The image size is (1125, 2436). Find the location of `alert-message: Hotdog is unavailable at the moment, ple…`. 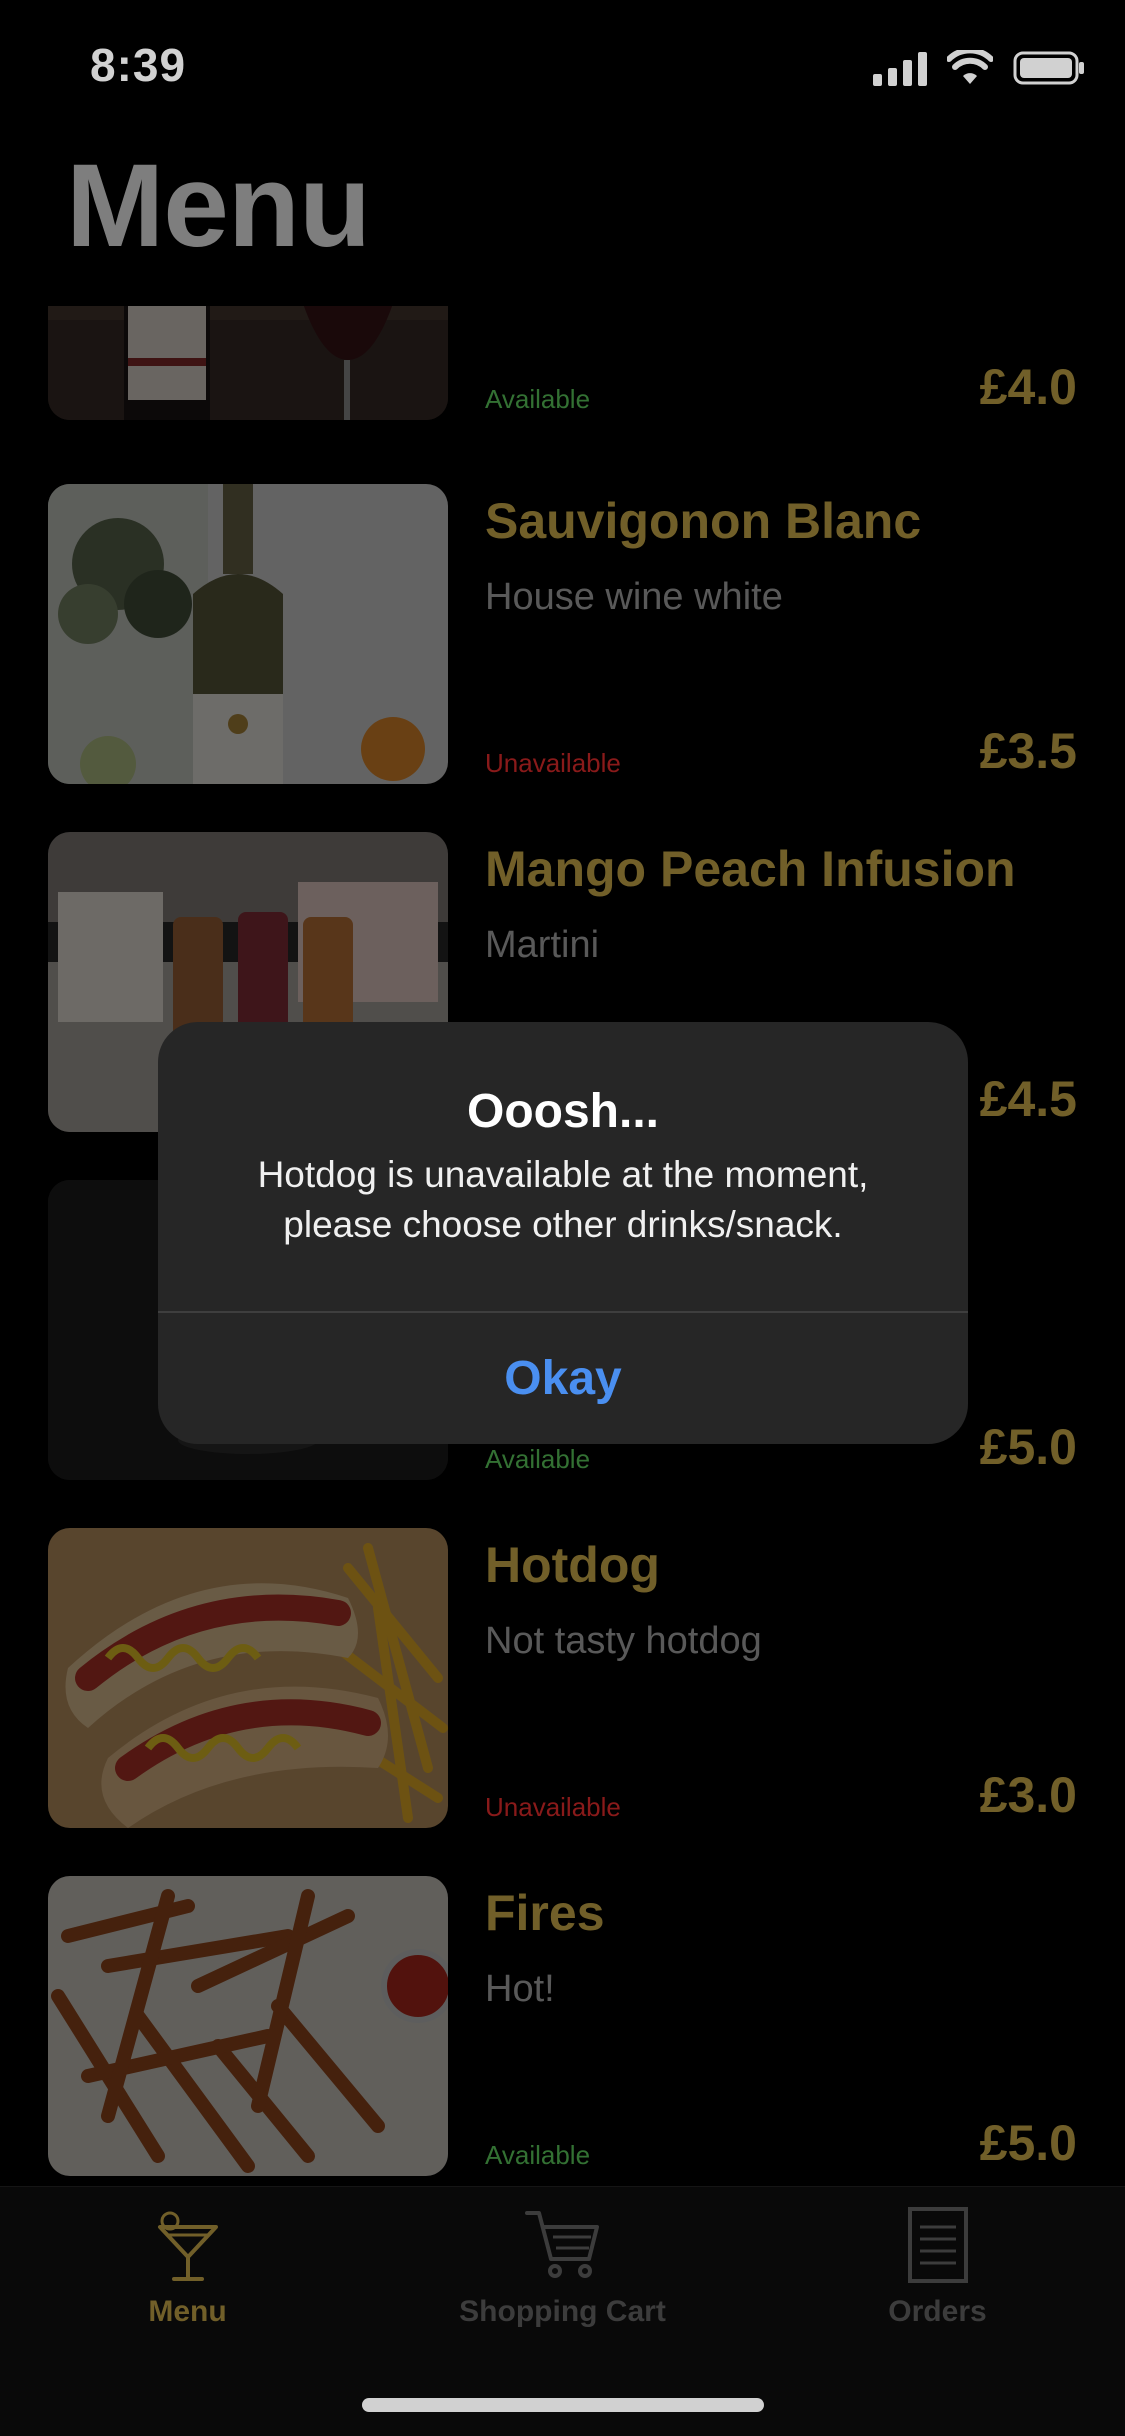

alert-message: Hotdog is unavailable at the moment, ple… is located at coordinates (563, 1199).